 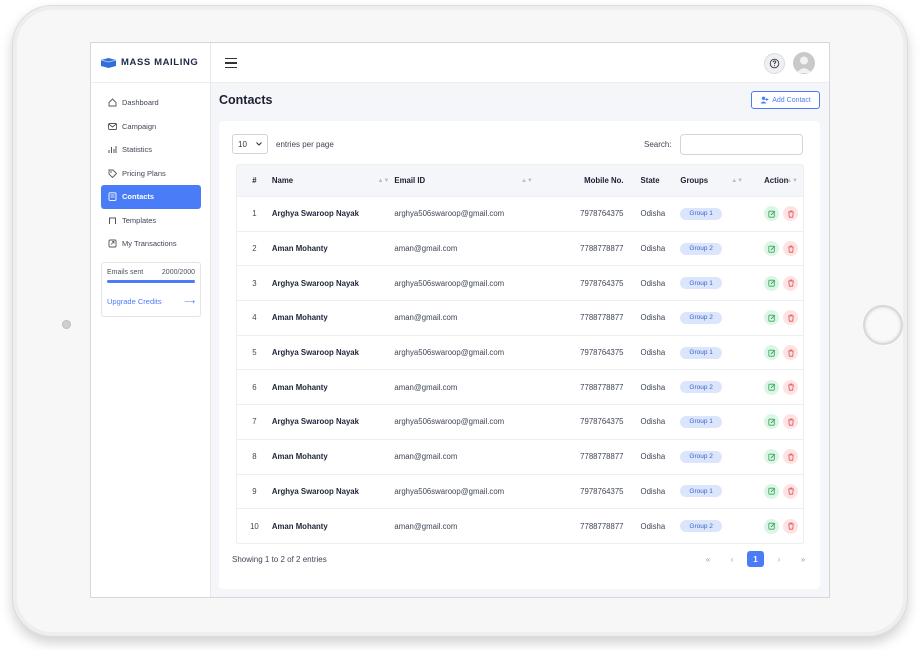 I want to click on search-input, so click(x=741, y=144).